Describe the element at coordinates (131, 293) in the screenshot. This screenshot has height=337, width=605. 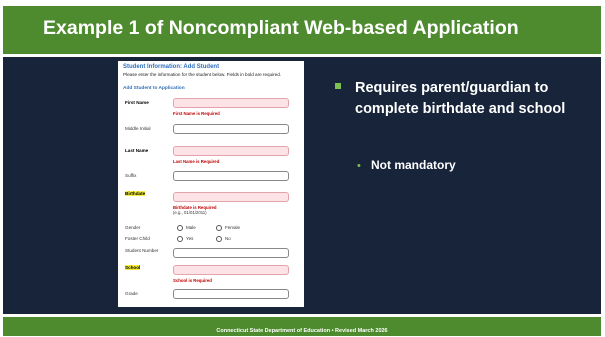
I see `grade-label: Grade` at that location.